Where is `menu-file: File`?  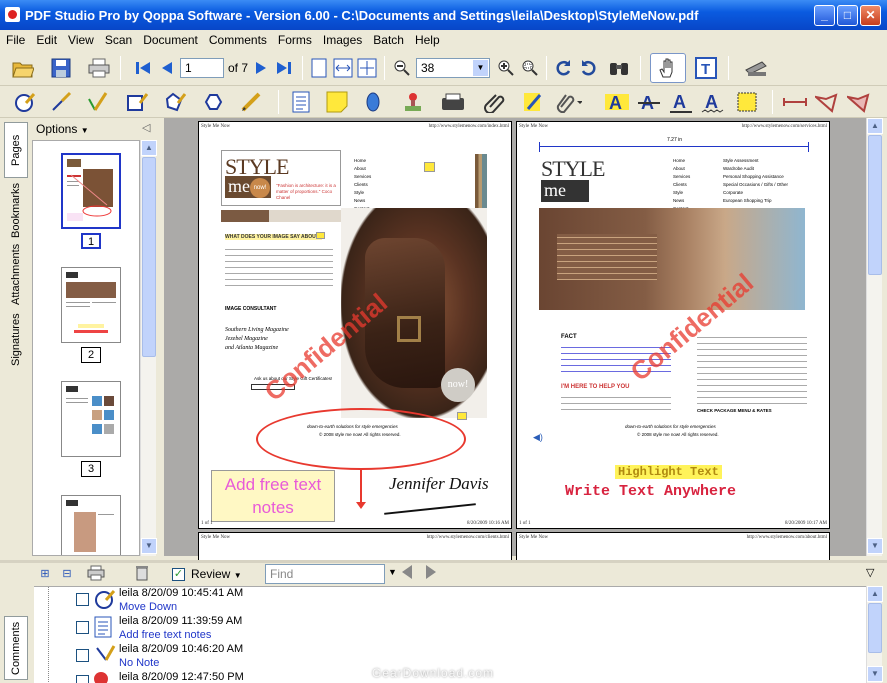
menu-file: File is located at coordinates (15, 38).